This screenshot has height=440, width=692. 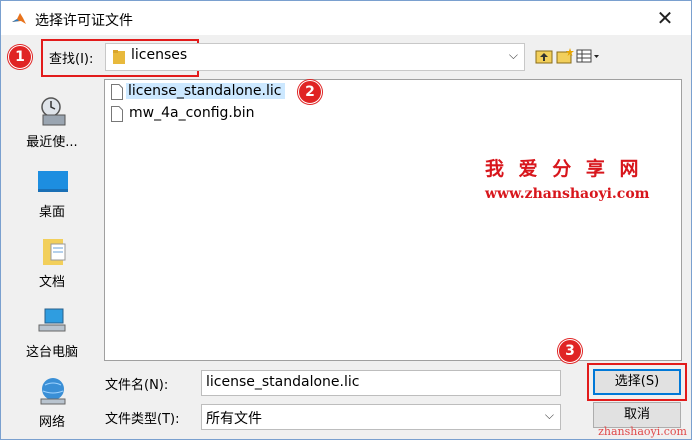 What do you see at coordinates (71, 59) in the screenshot?
I see `lookin-label: 查找(I):` at bounding box center [71, 59].